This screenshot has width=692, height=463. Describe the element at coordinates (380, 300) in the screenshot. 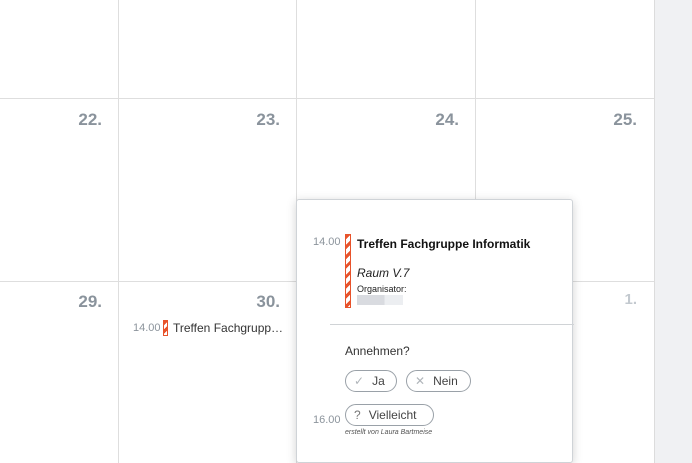

I see `popup-organizer-redacted` at that location.